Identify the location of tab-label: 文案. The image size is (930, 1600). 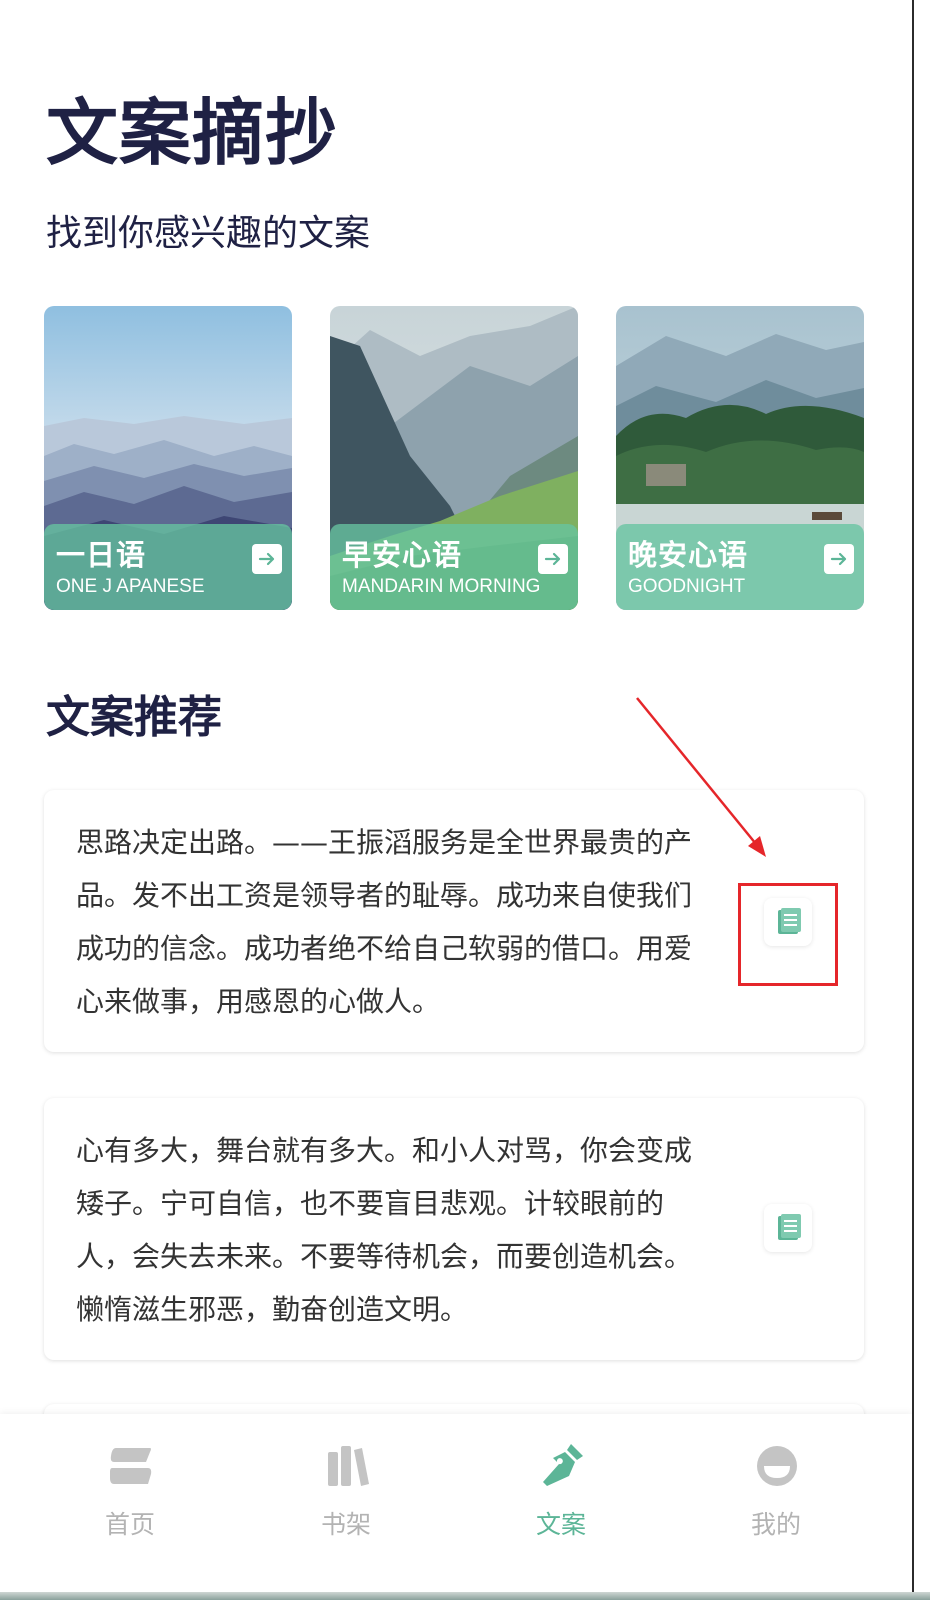
(560, 1524).